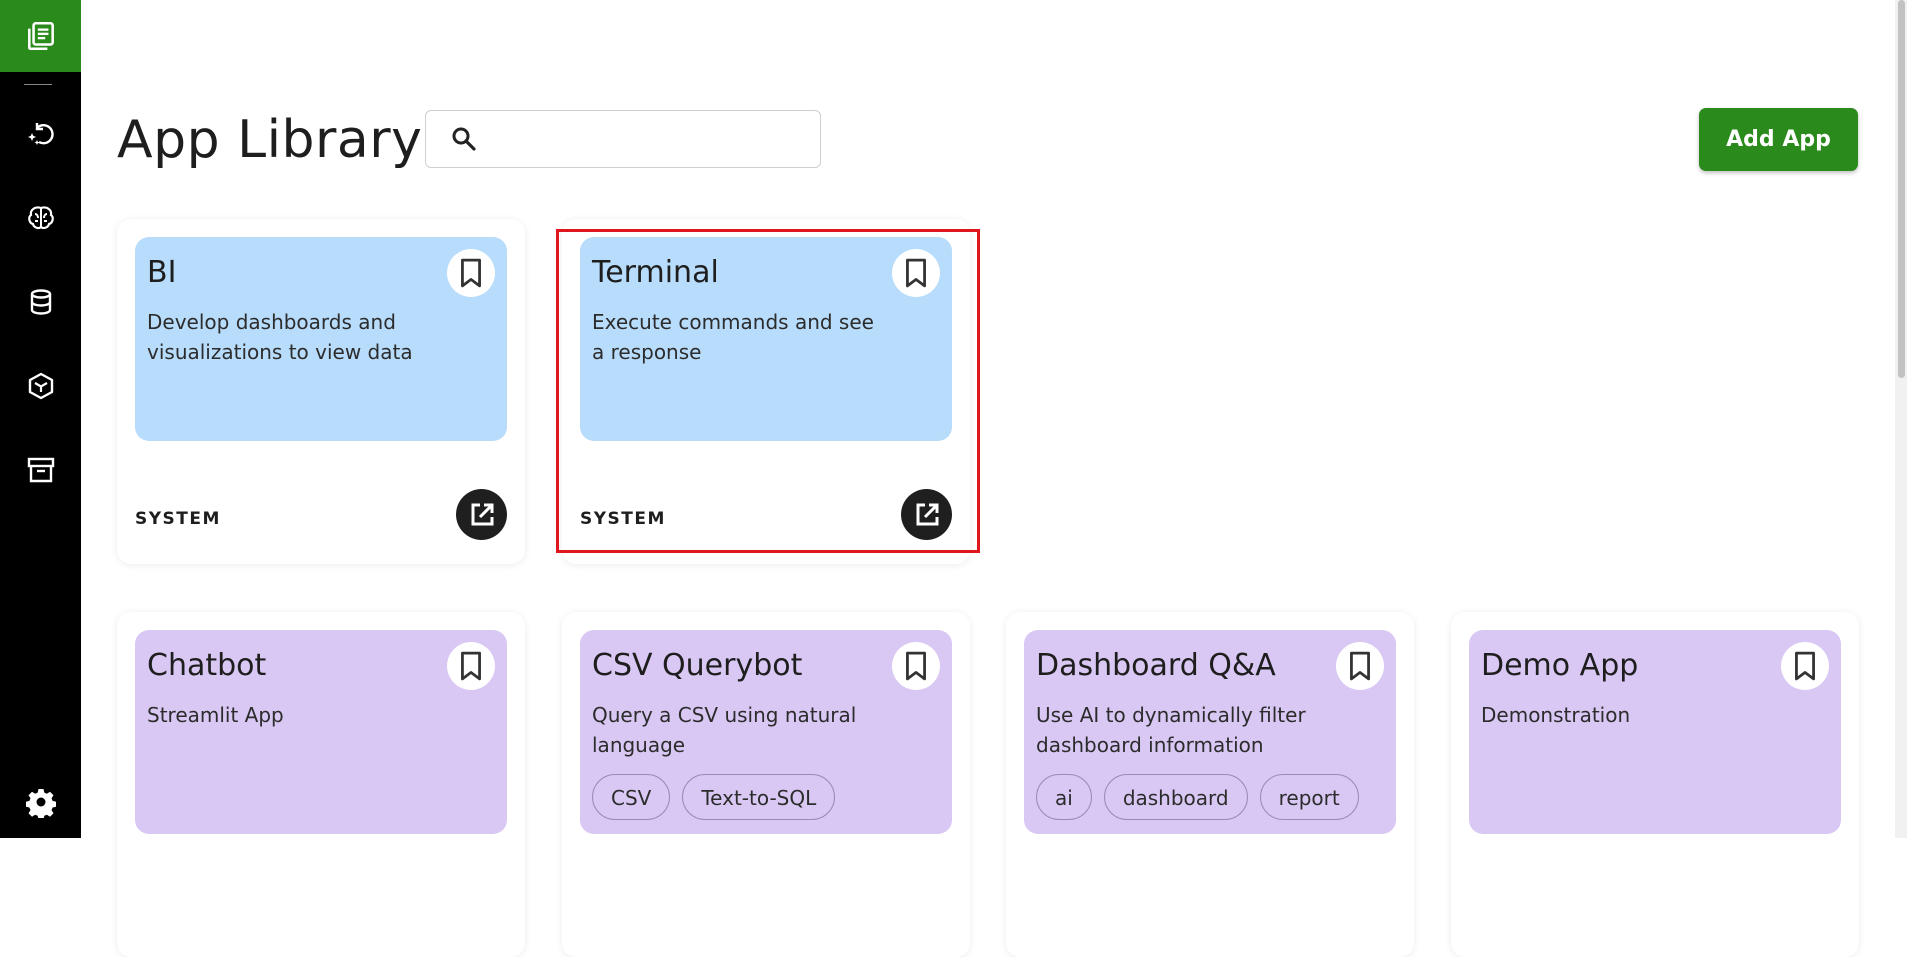  Describe the element at coordinates (1901, 419) in the screenshot. I see `vertical-scrollbar` at that location.